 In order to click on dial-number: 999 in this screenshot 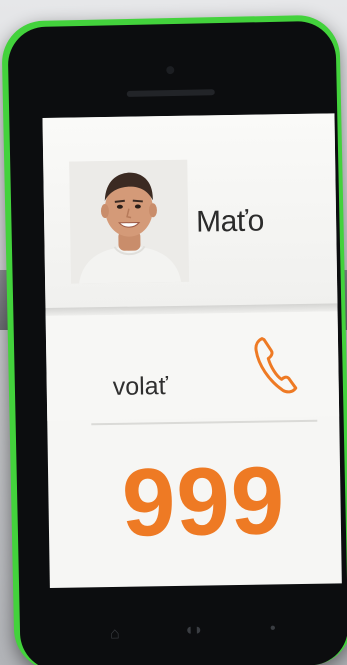, I will do `click(195, 502)`.